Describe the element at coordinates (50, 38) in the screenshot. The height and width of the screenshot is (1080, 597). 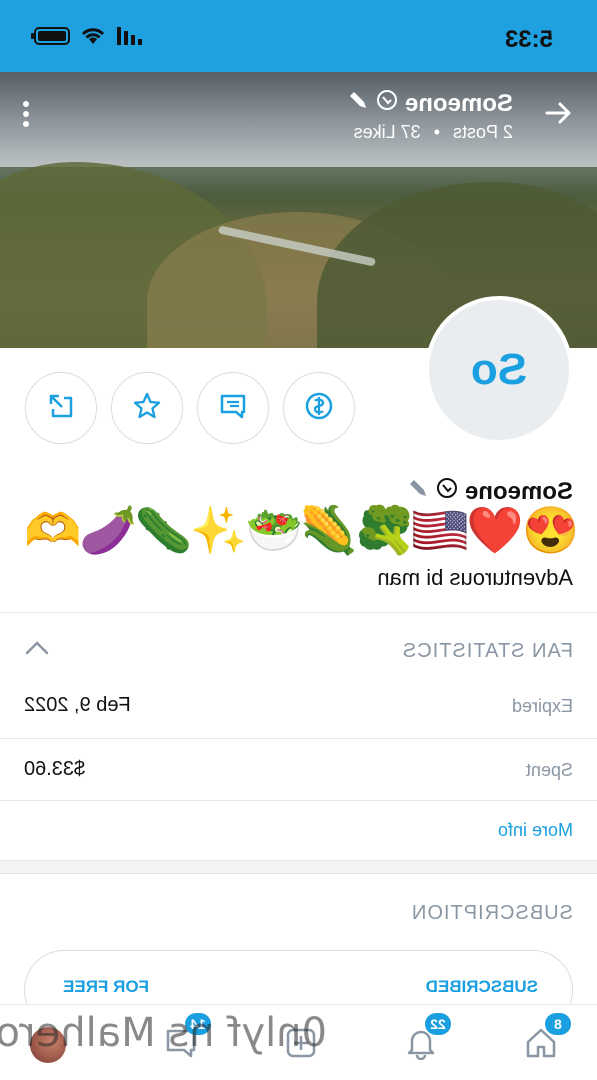
I see `battery-icon` at that location.